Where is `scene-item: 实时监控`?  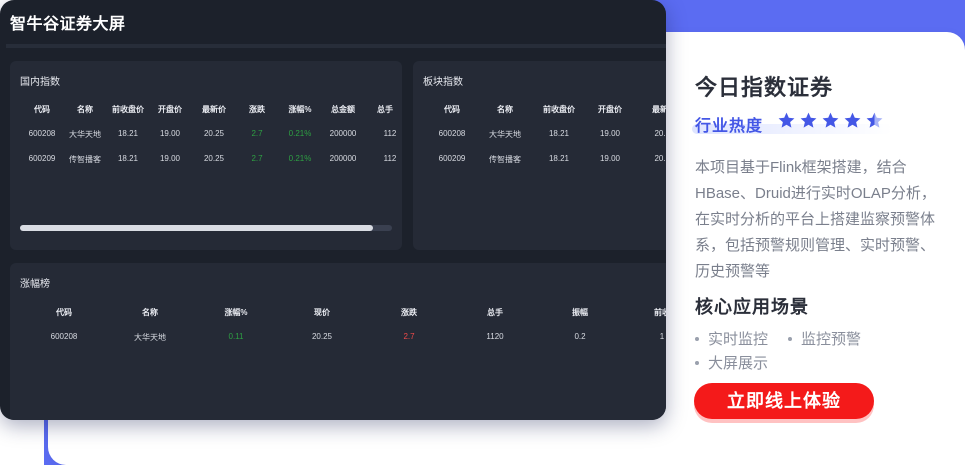
scene-item: 实时监控 is located at coordinates (731, 338).